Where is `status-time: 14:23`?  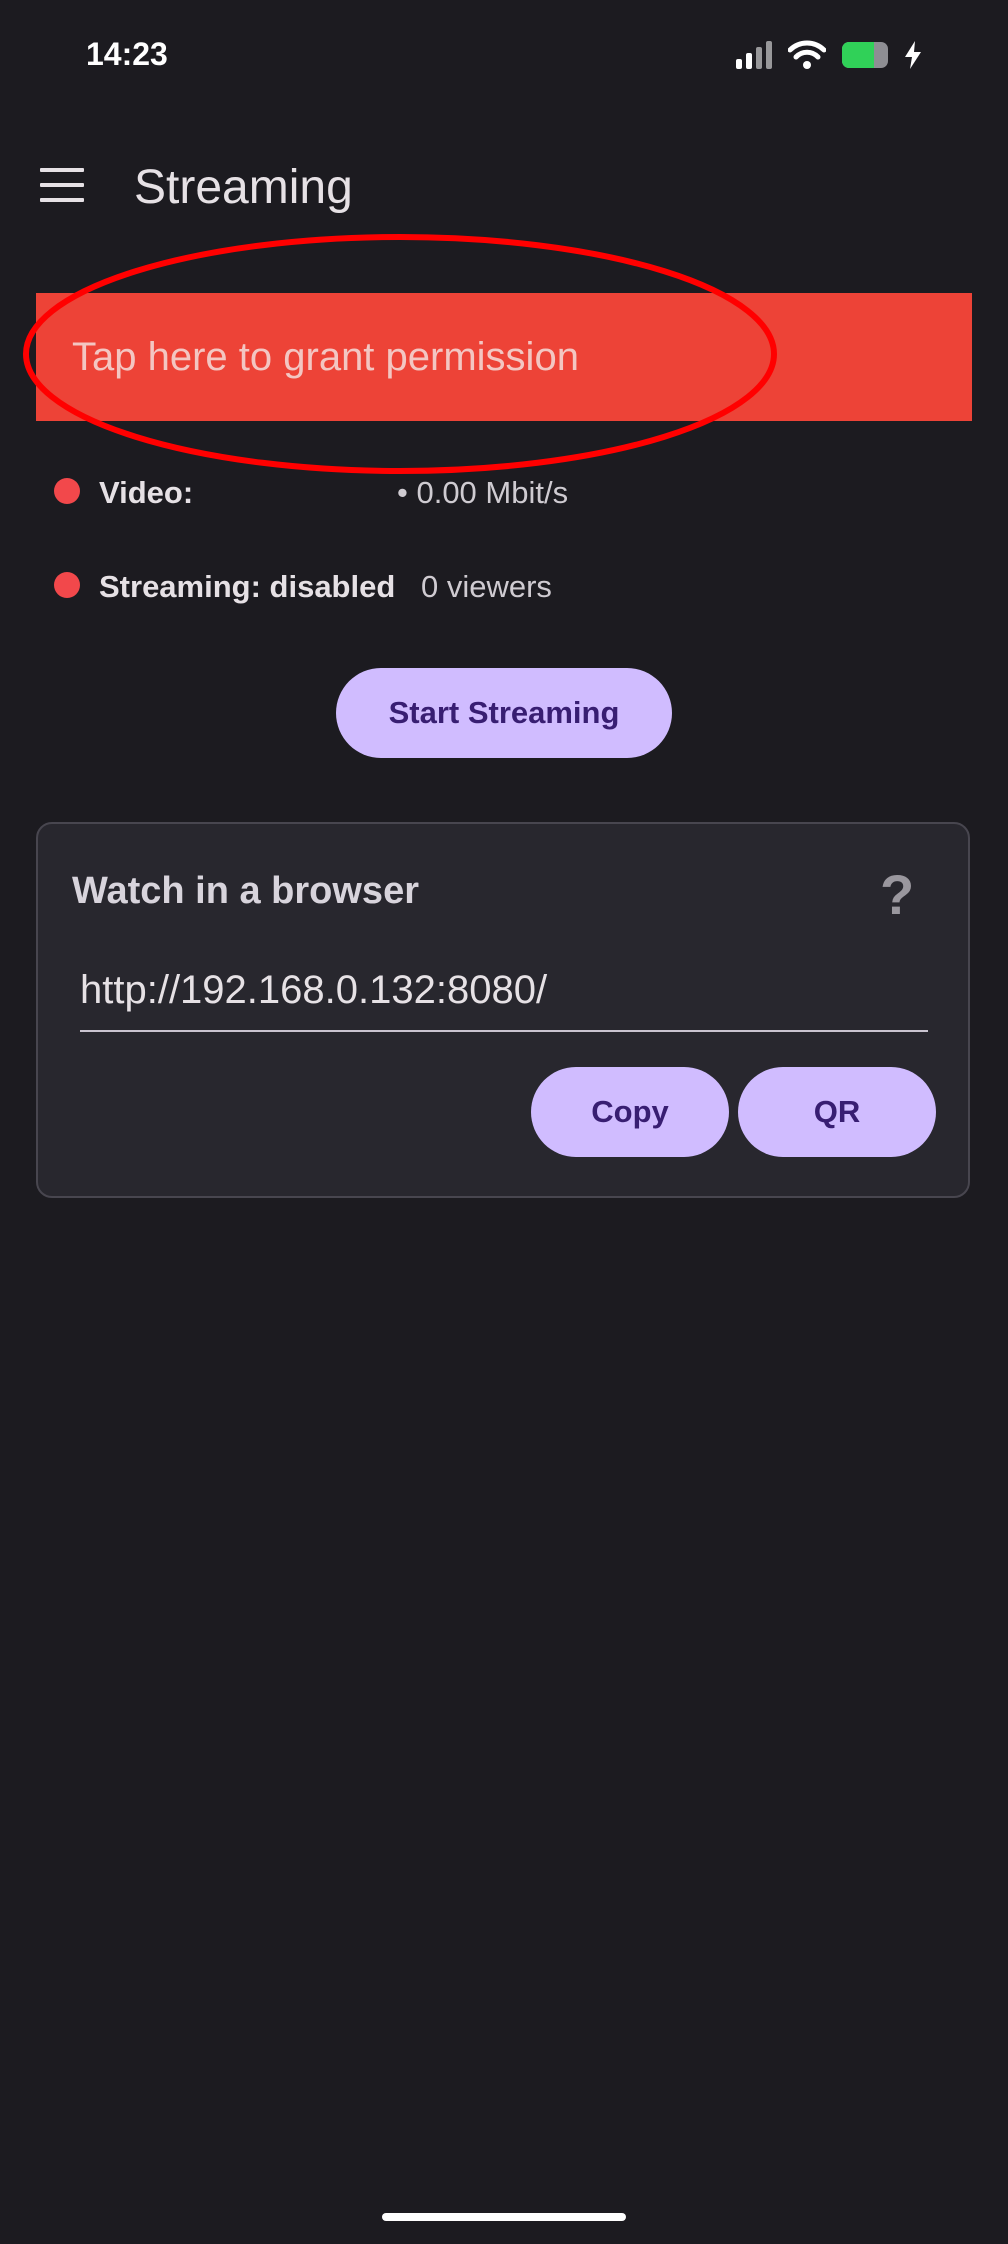 status-time: 14:23 is located at coordinates (127, 54).